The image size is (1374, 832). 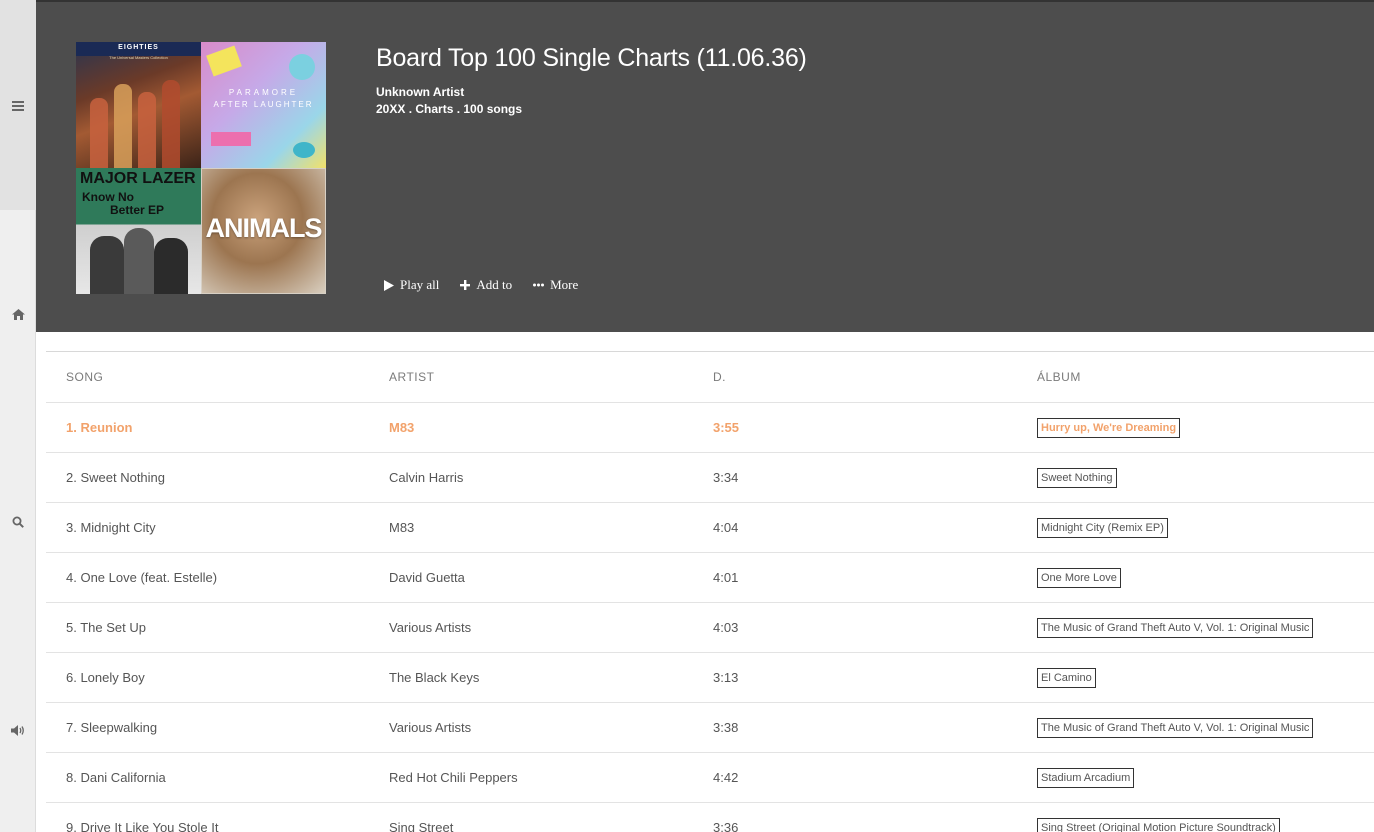 I want to click on more-label: More, so click(x=564, y=284).